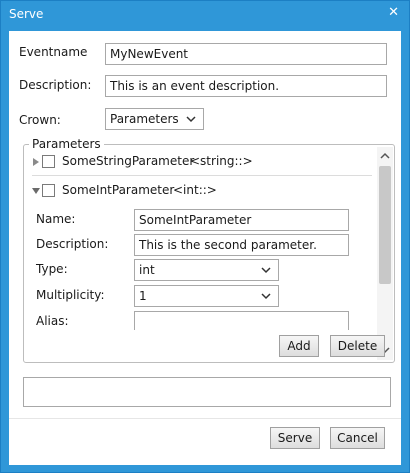 Image resolution: width=412 pixels, height=475 pixels. What do you see at coordinates (241, 320) in the screenshot?
I see `param-alias-field` at bounding box center [241, 320].